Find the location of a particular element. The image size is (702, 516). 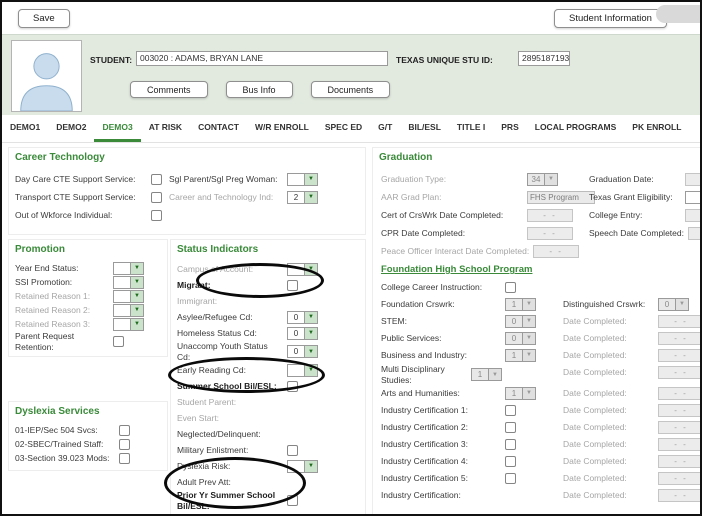

texas-unique-id-input: 2895187193 is located at coordinates (544, 58).